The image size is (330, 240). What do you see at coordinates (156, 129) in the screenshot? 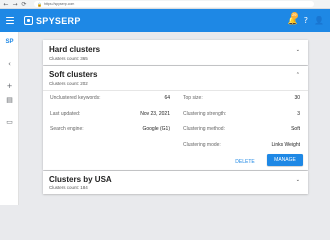
I see `detail-value: Google (G1)` at bounding box center [156, 129].